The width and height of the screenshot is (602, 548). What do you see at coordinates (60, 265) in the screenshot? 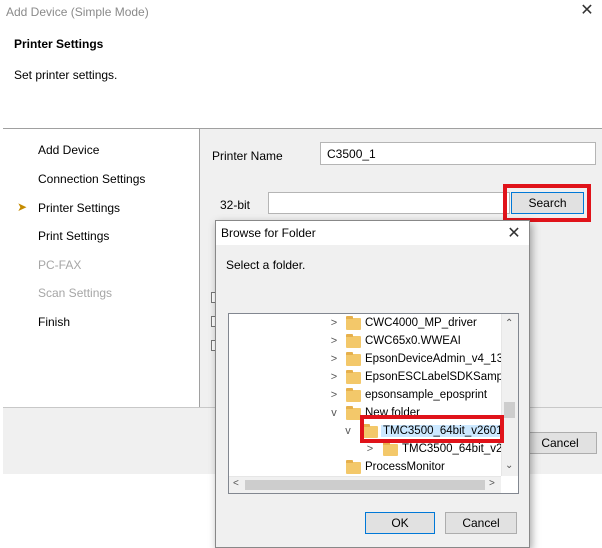
I see `step-pc-fax: PC-FAX` at bounding box center [60, 265].